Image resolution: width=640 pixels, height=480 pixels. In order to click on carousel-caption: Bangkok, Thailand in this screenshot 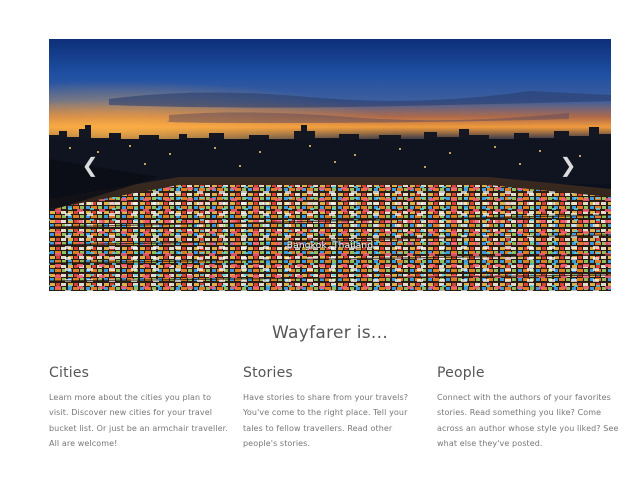, I will do `click(330, 246)`.